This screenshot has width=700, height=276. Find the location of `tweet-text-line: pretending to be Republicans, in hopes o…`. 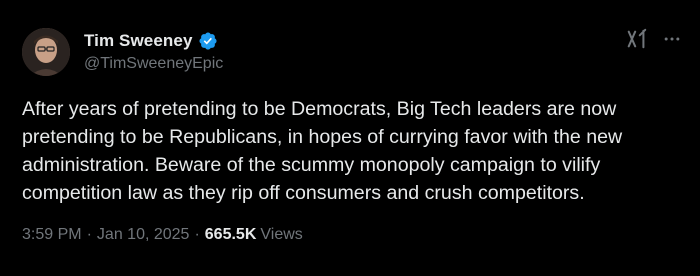

tweet-text-line: pretending to be Republicans, in hopes o… is located at coordinates (322, 137).